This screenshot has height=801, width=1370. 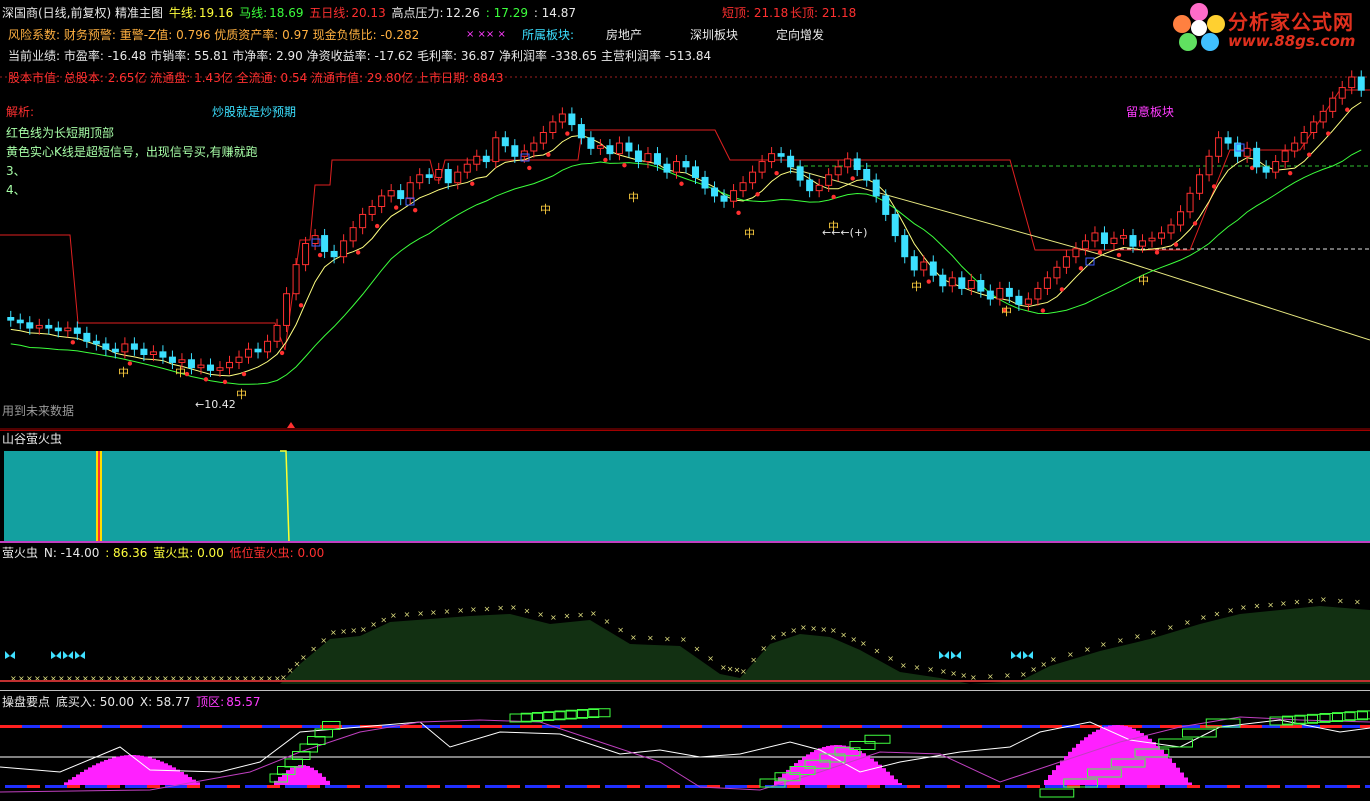 I want to click on wuri-value: 20.13, so click(x=368, y=13).